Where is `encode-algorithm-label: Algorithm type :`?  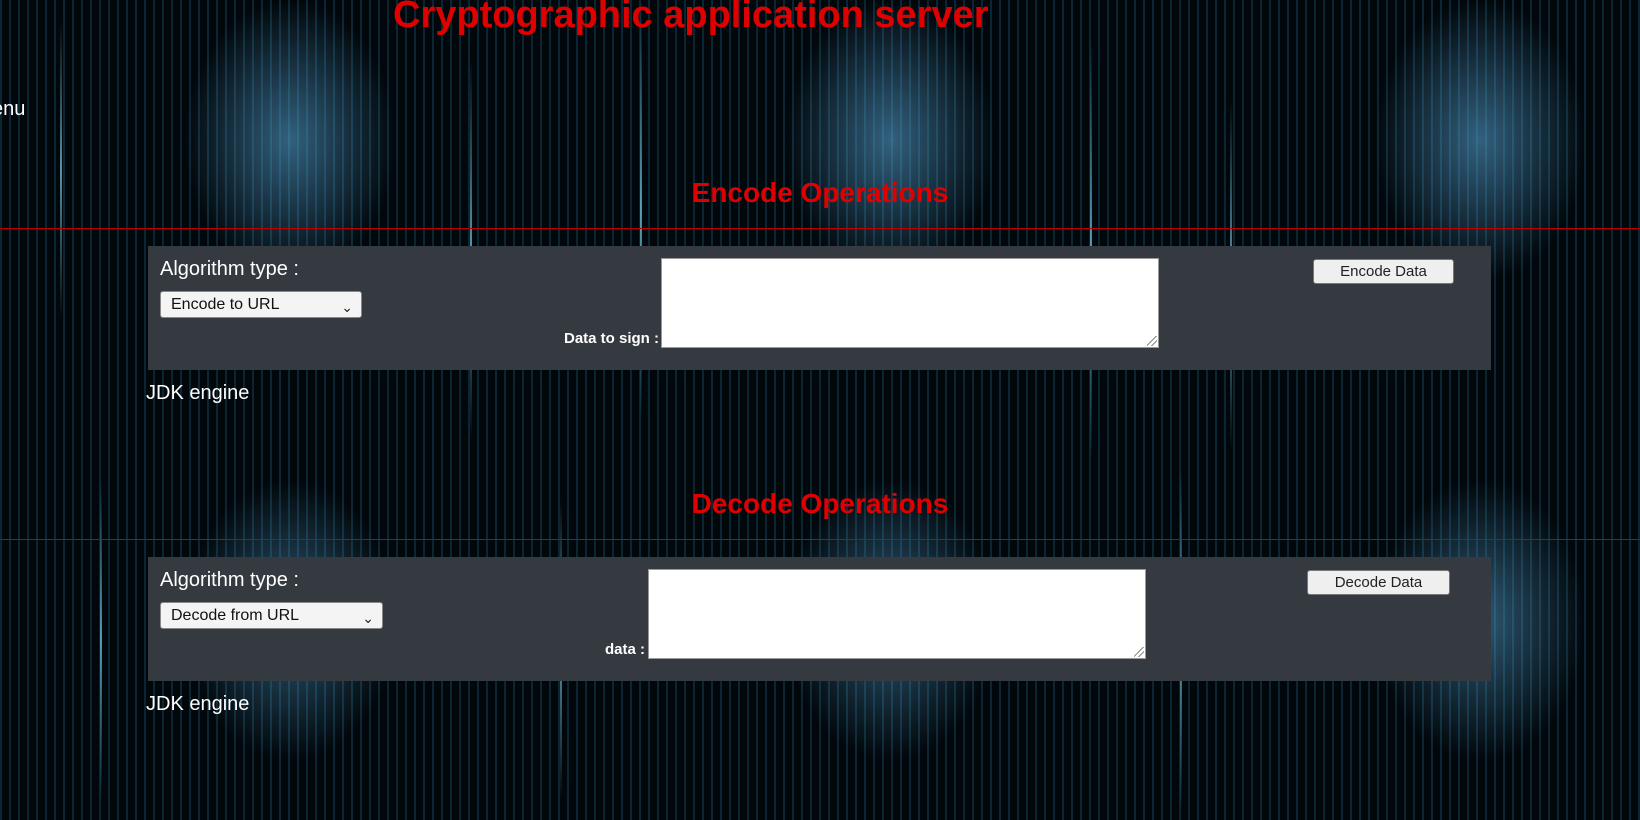
encode-algorithm-label: Algorithm type : is located at coordinates (229, 269).